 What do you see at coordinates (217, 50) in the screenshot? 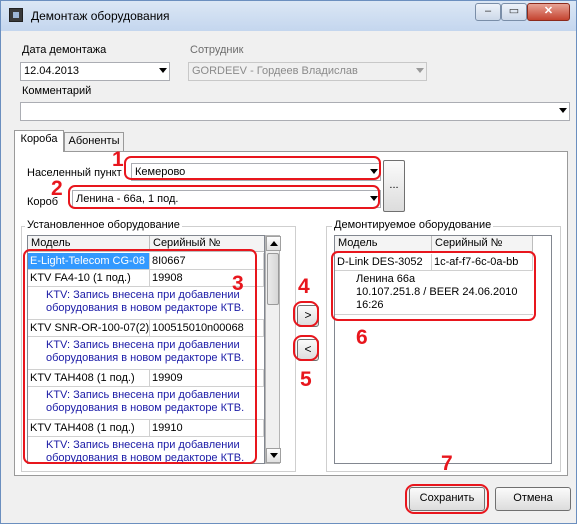
I see `employee-label: Сотрудник` at bounding box center [217, 50].